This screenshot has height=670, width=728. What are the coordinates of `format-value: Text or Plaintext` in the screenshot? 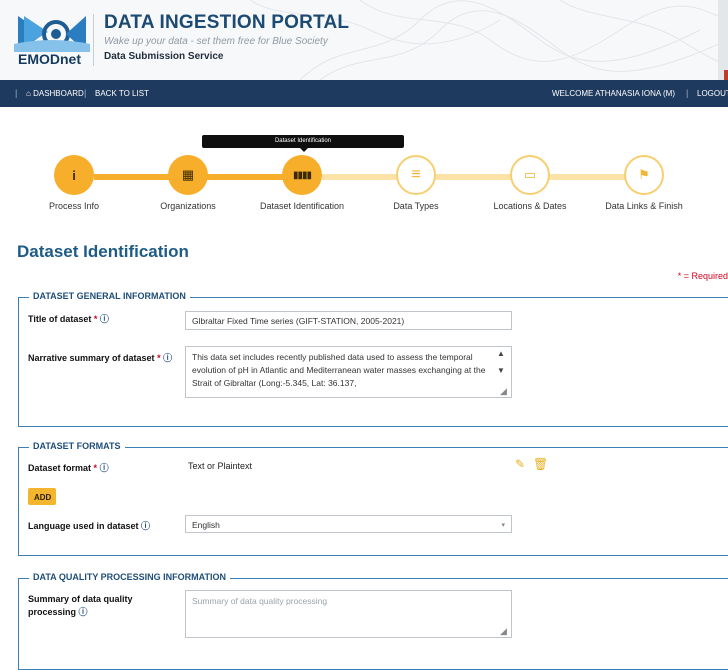 It's located at (220, 466).